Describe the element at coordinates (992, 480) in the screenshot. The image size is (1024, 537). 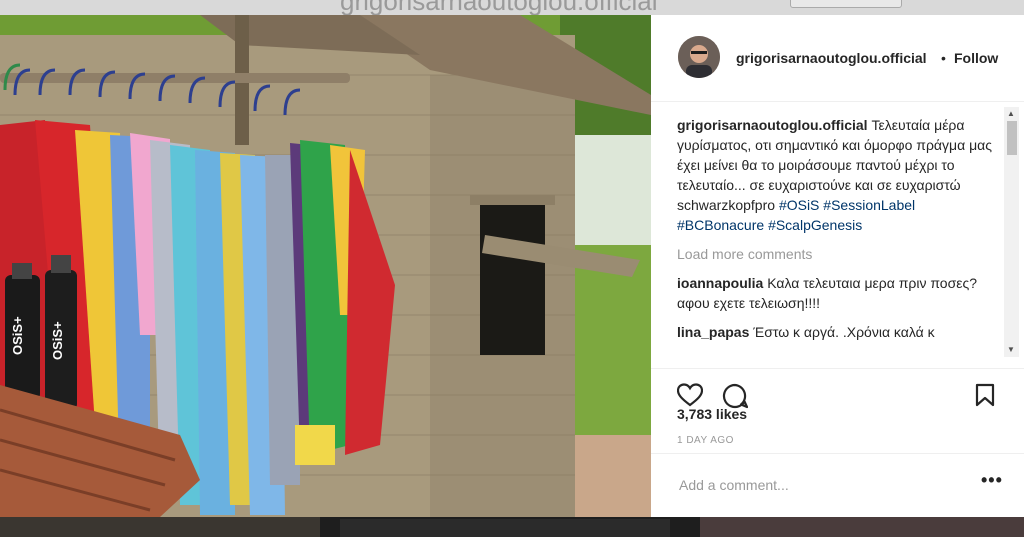
I see `more-icon: •••` at that location.